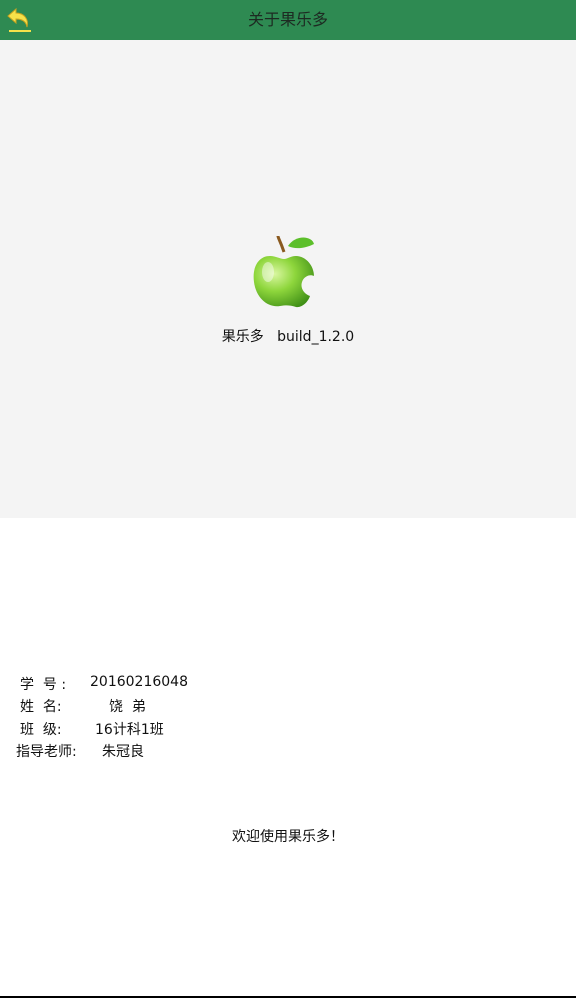  What do you see at coordinates (43, 685) in the screenshot?
I see `student-id-label: 学 号 :` at bounding box center [43, 685].